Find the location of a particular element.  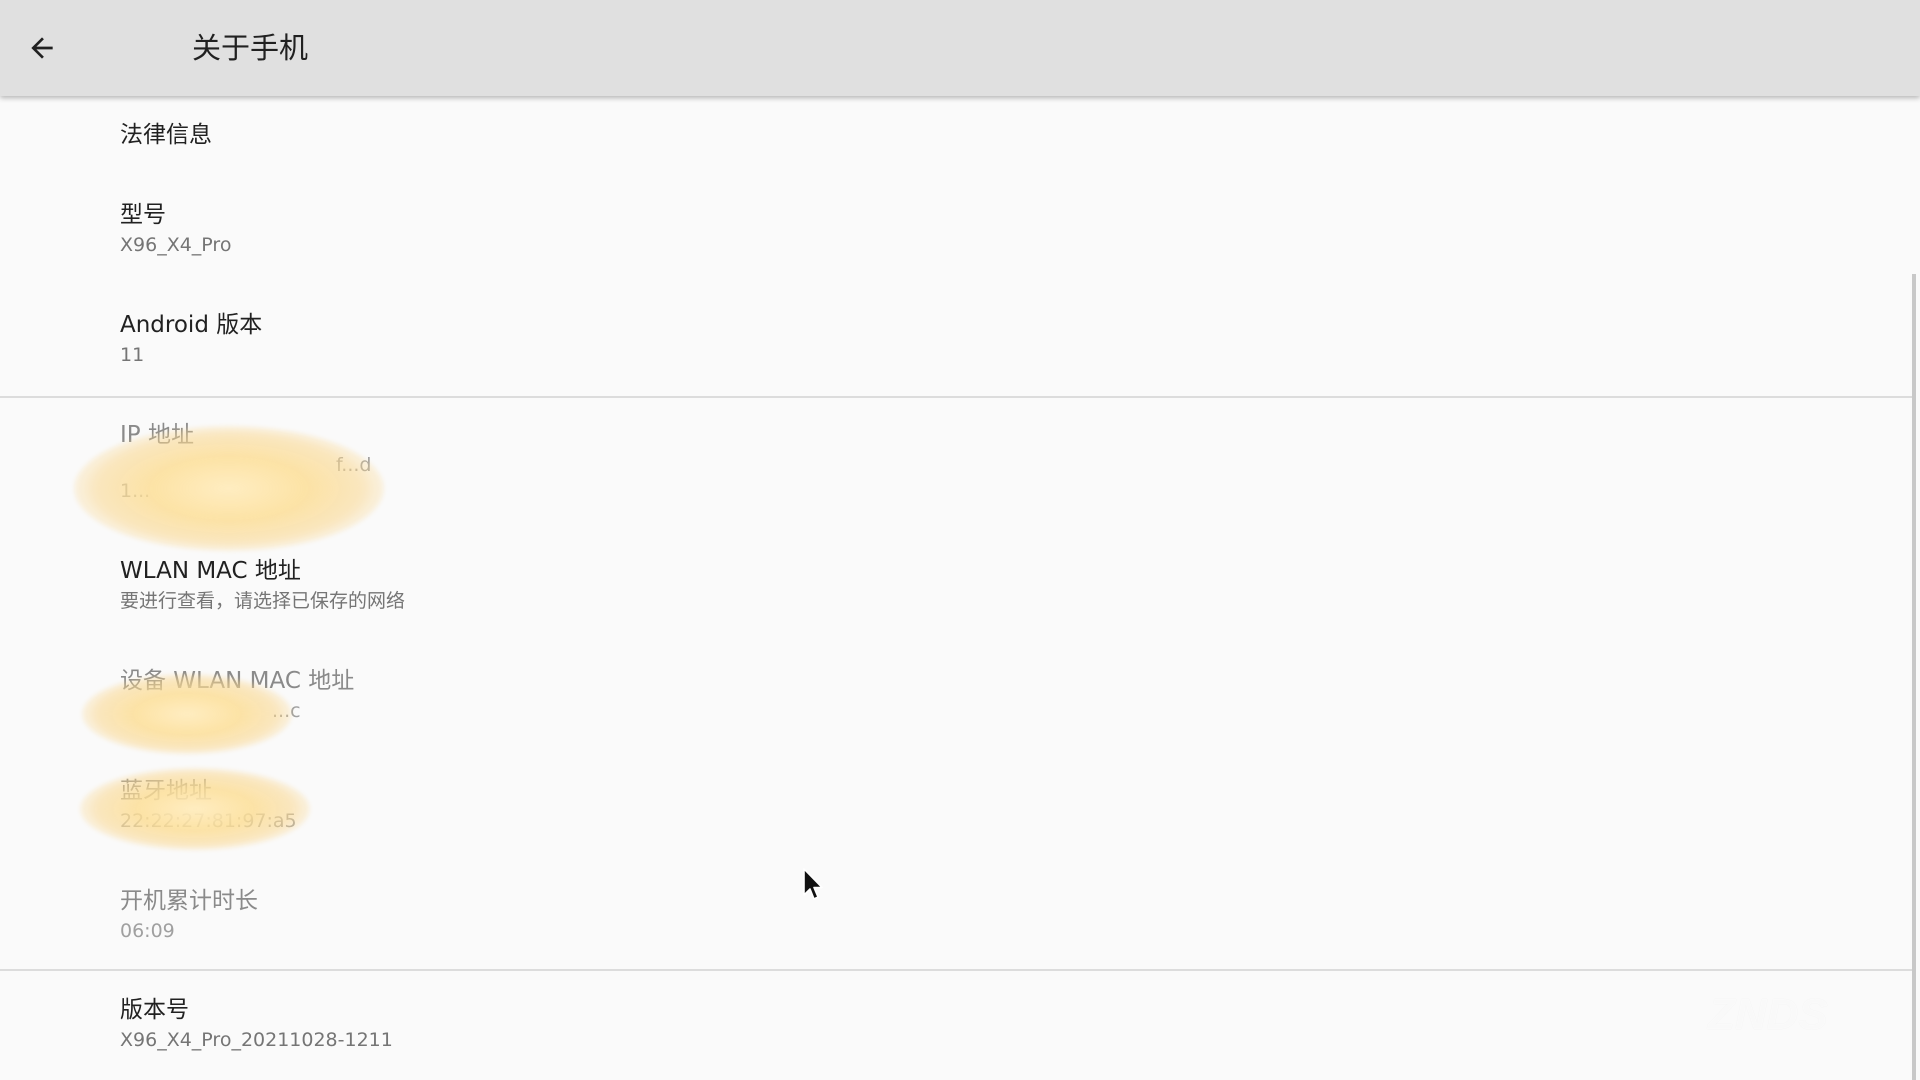

android-version-title: Android 版本 is located at coordinates (191, 325).